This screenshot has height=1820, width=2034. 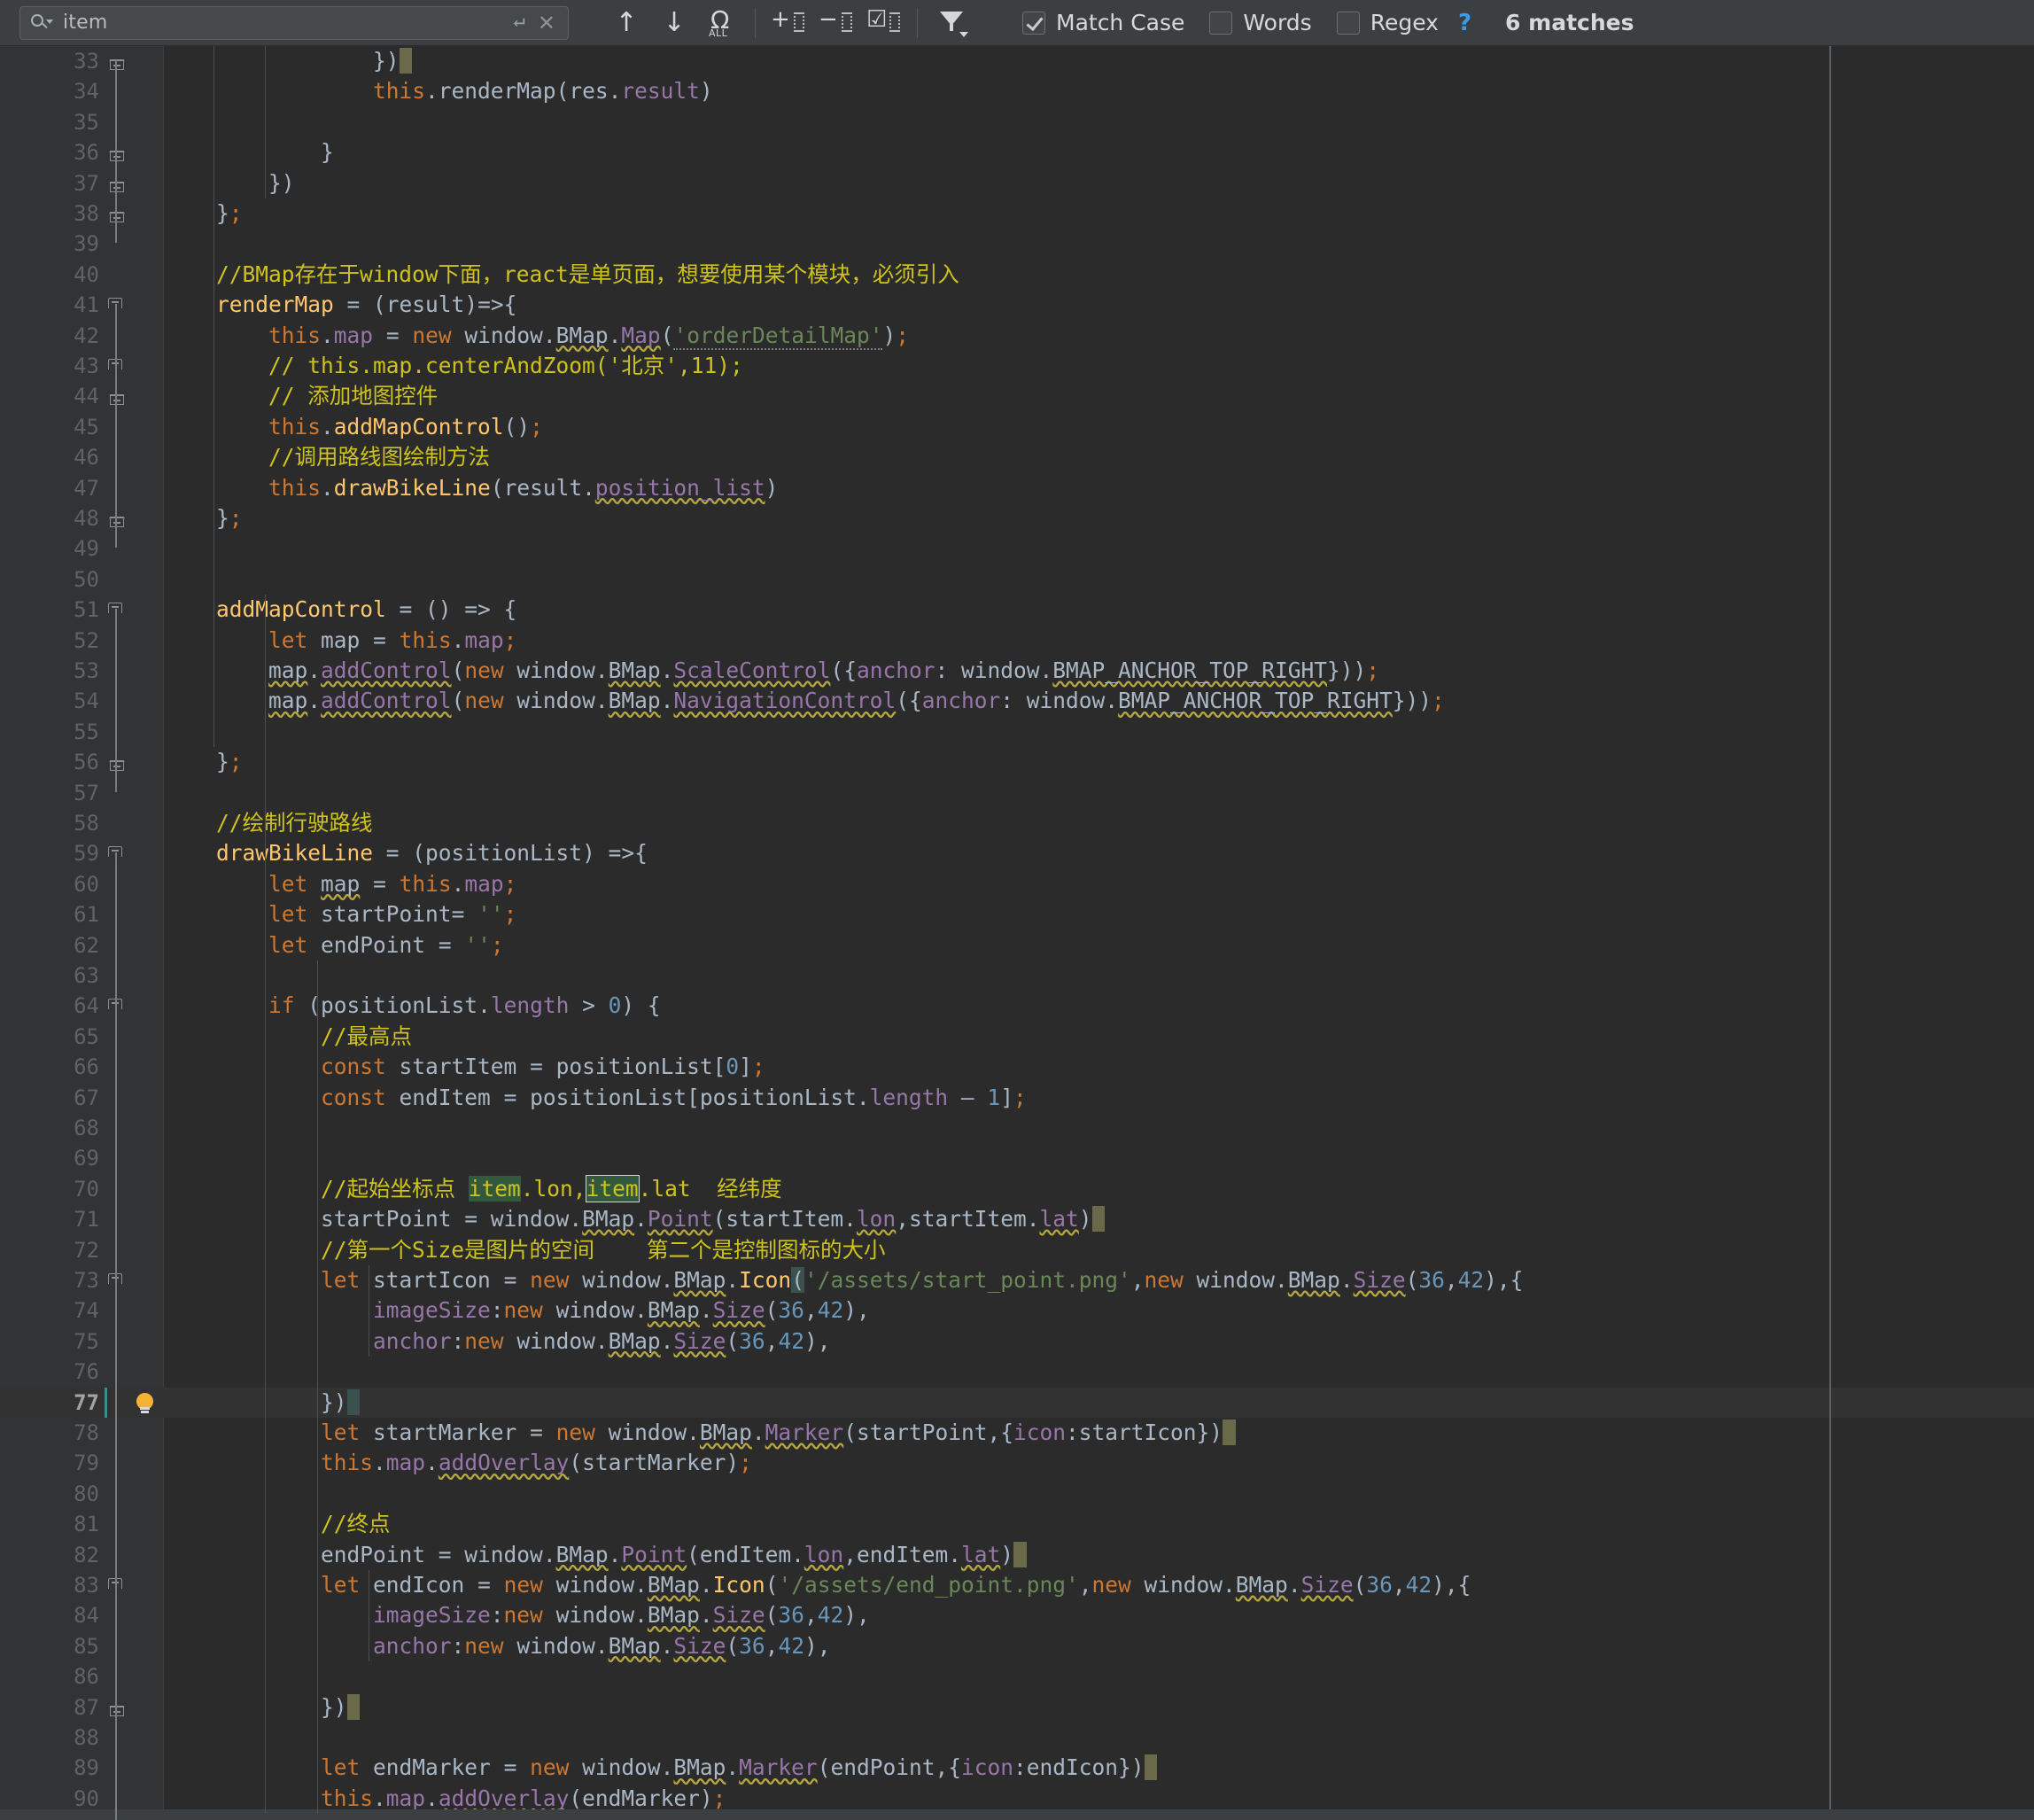 What do you see at coordinates (1017, 213) in the screenshot?
I see `code-line: 38 };` at bounding box center [1017, 213].